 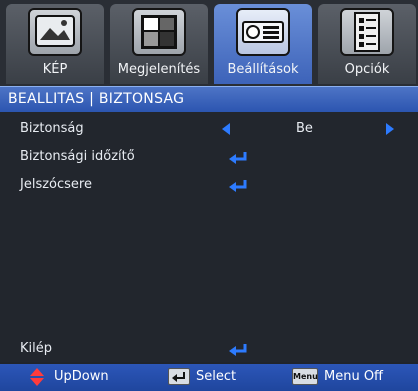 What do you see at coordinates (216, 376) in the screenshot?
I see `footer-select-label: Select` at bounding box center [216, 376].